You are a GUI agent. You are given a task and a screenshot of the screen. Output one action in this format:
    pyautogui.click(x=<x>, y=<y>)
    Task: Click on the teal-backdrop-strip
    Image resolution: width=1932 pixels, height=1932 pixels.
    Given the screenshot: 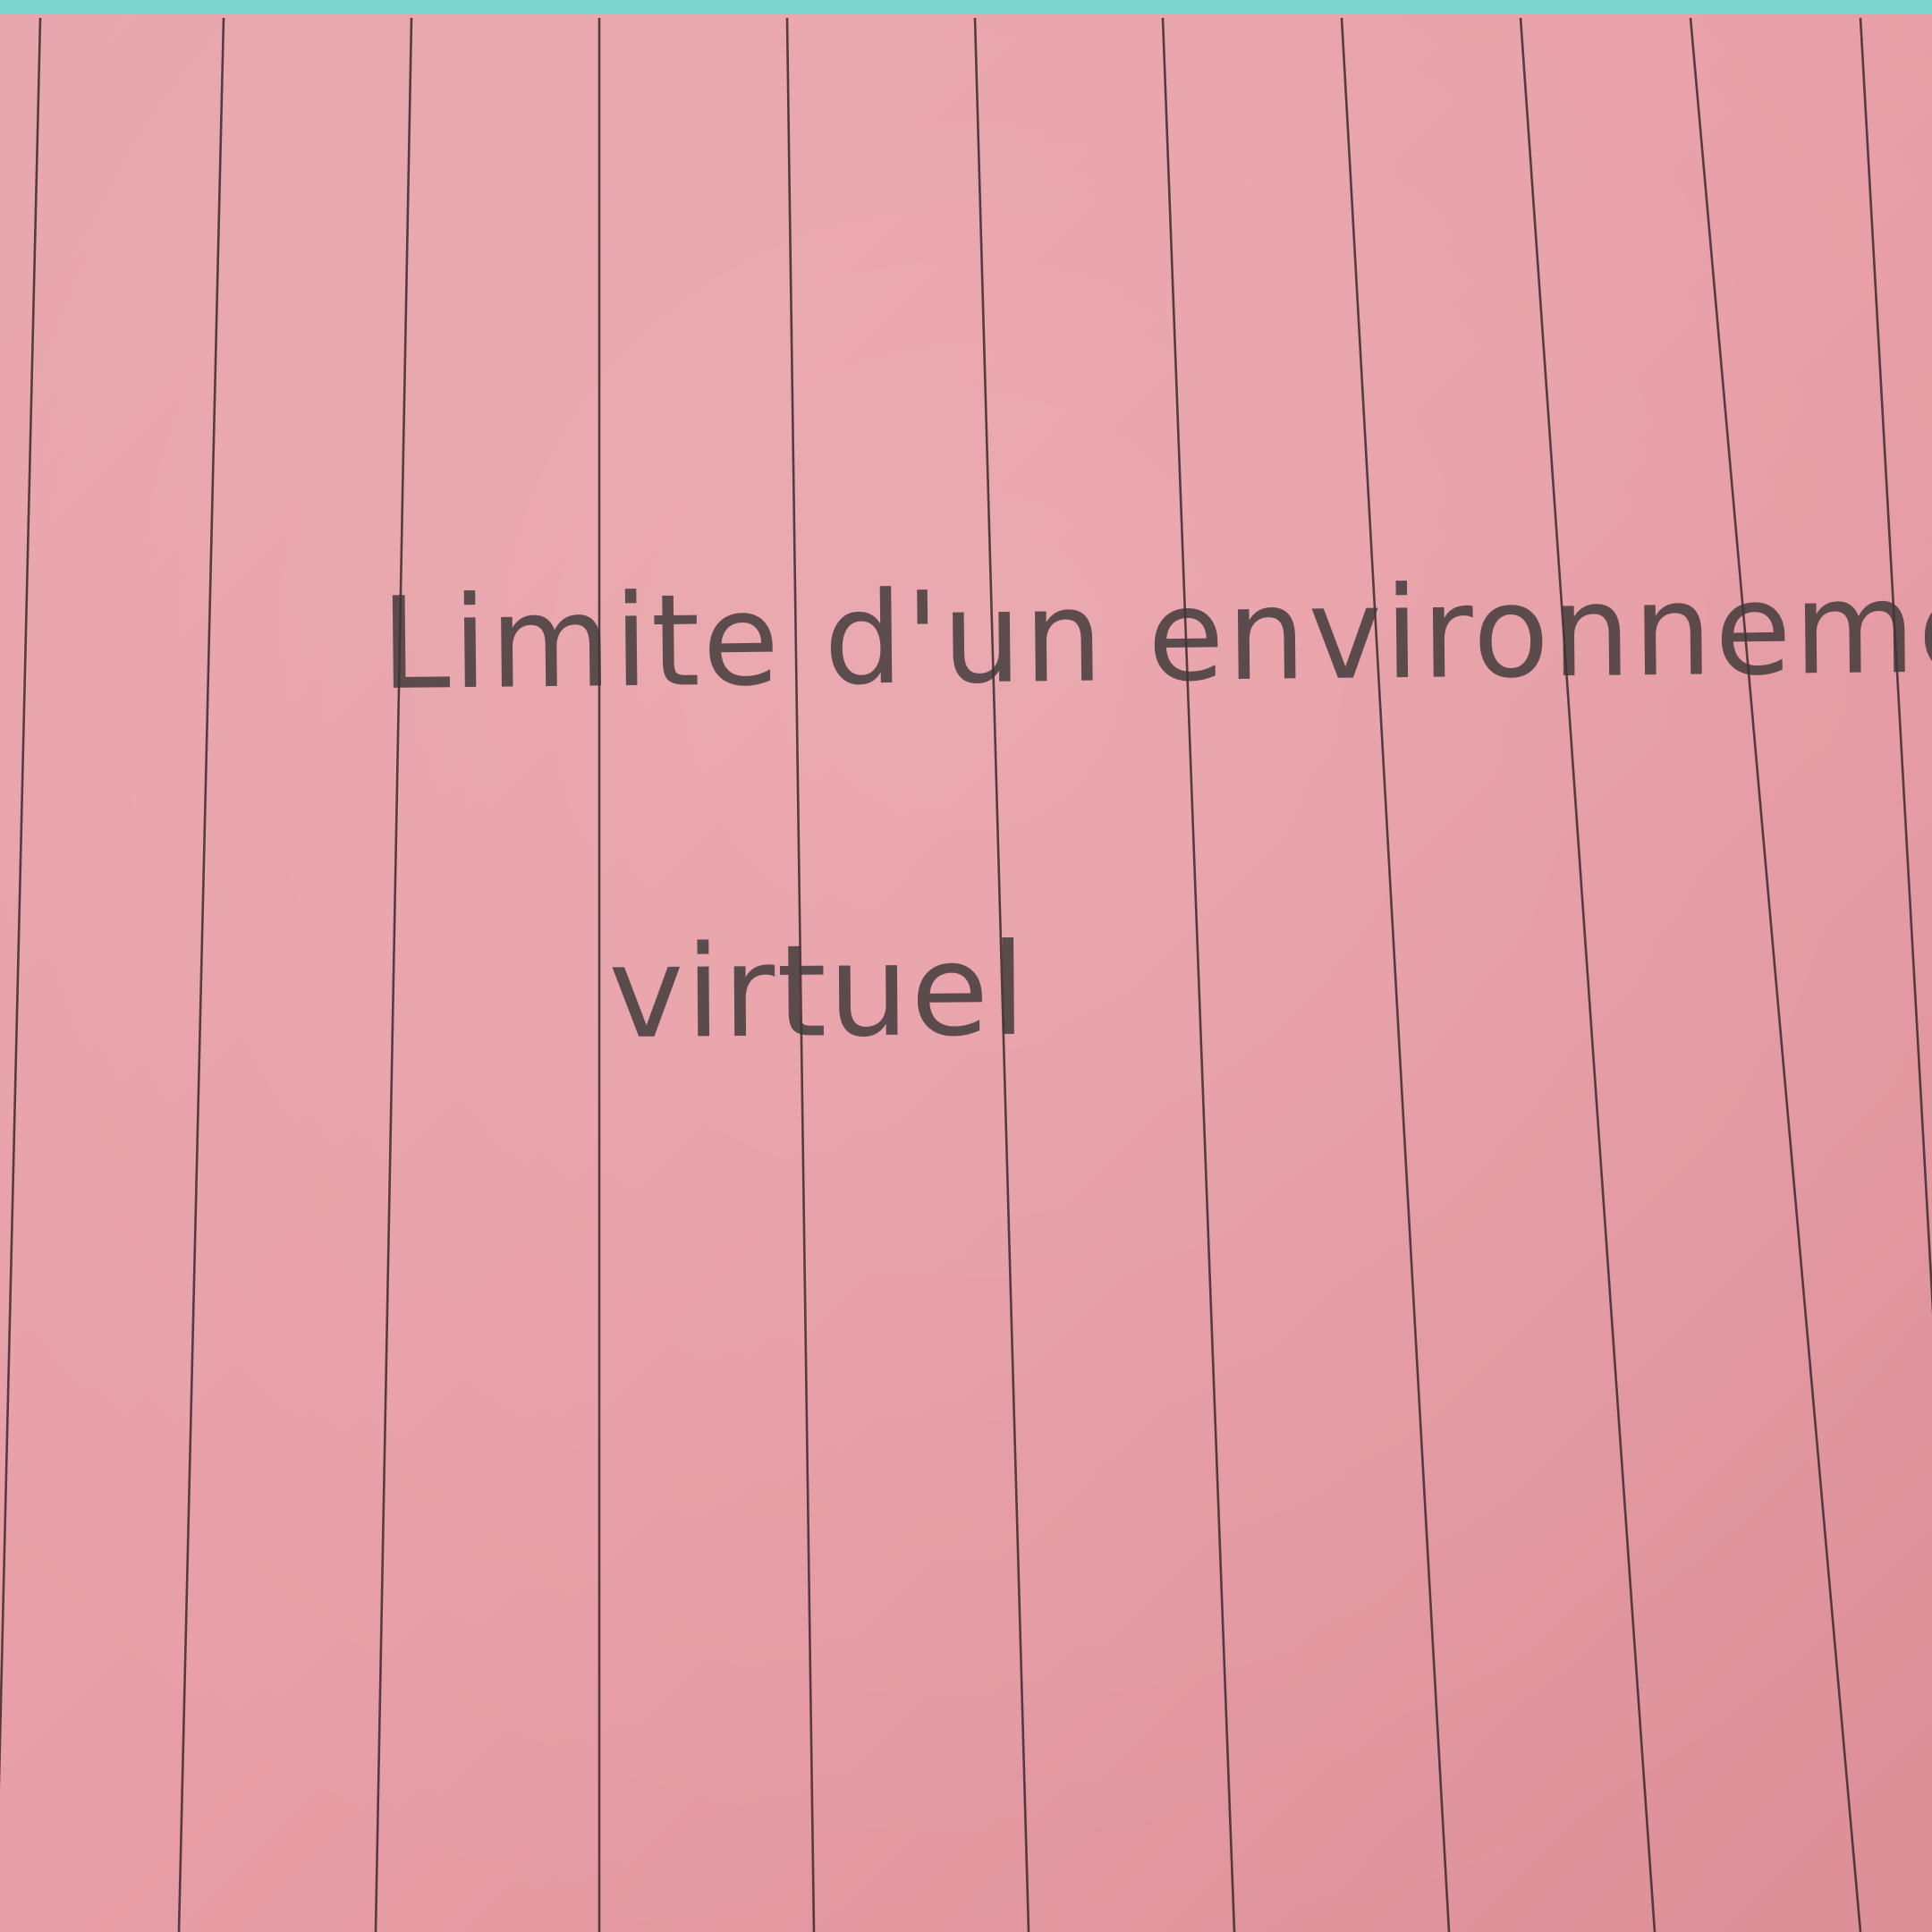 What is the action you would take?
    pyautogui.click(x=966, y=7)
    